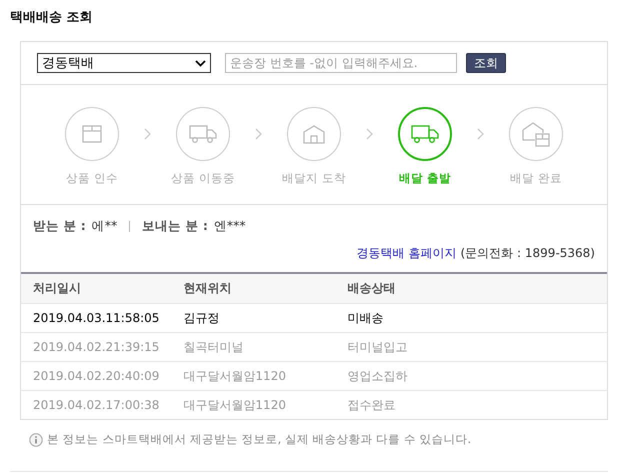 This screenshot has width=617, height=475. I want to click on table-cell: 칠곡터미널, so click(253, 347).